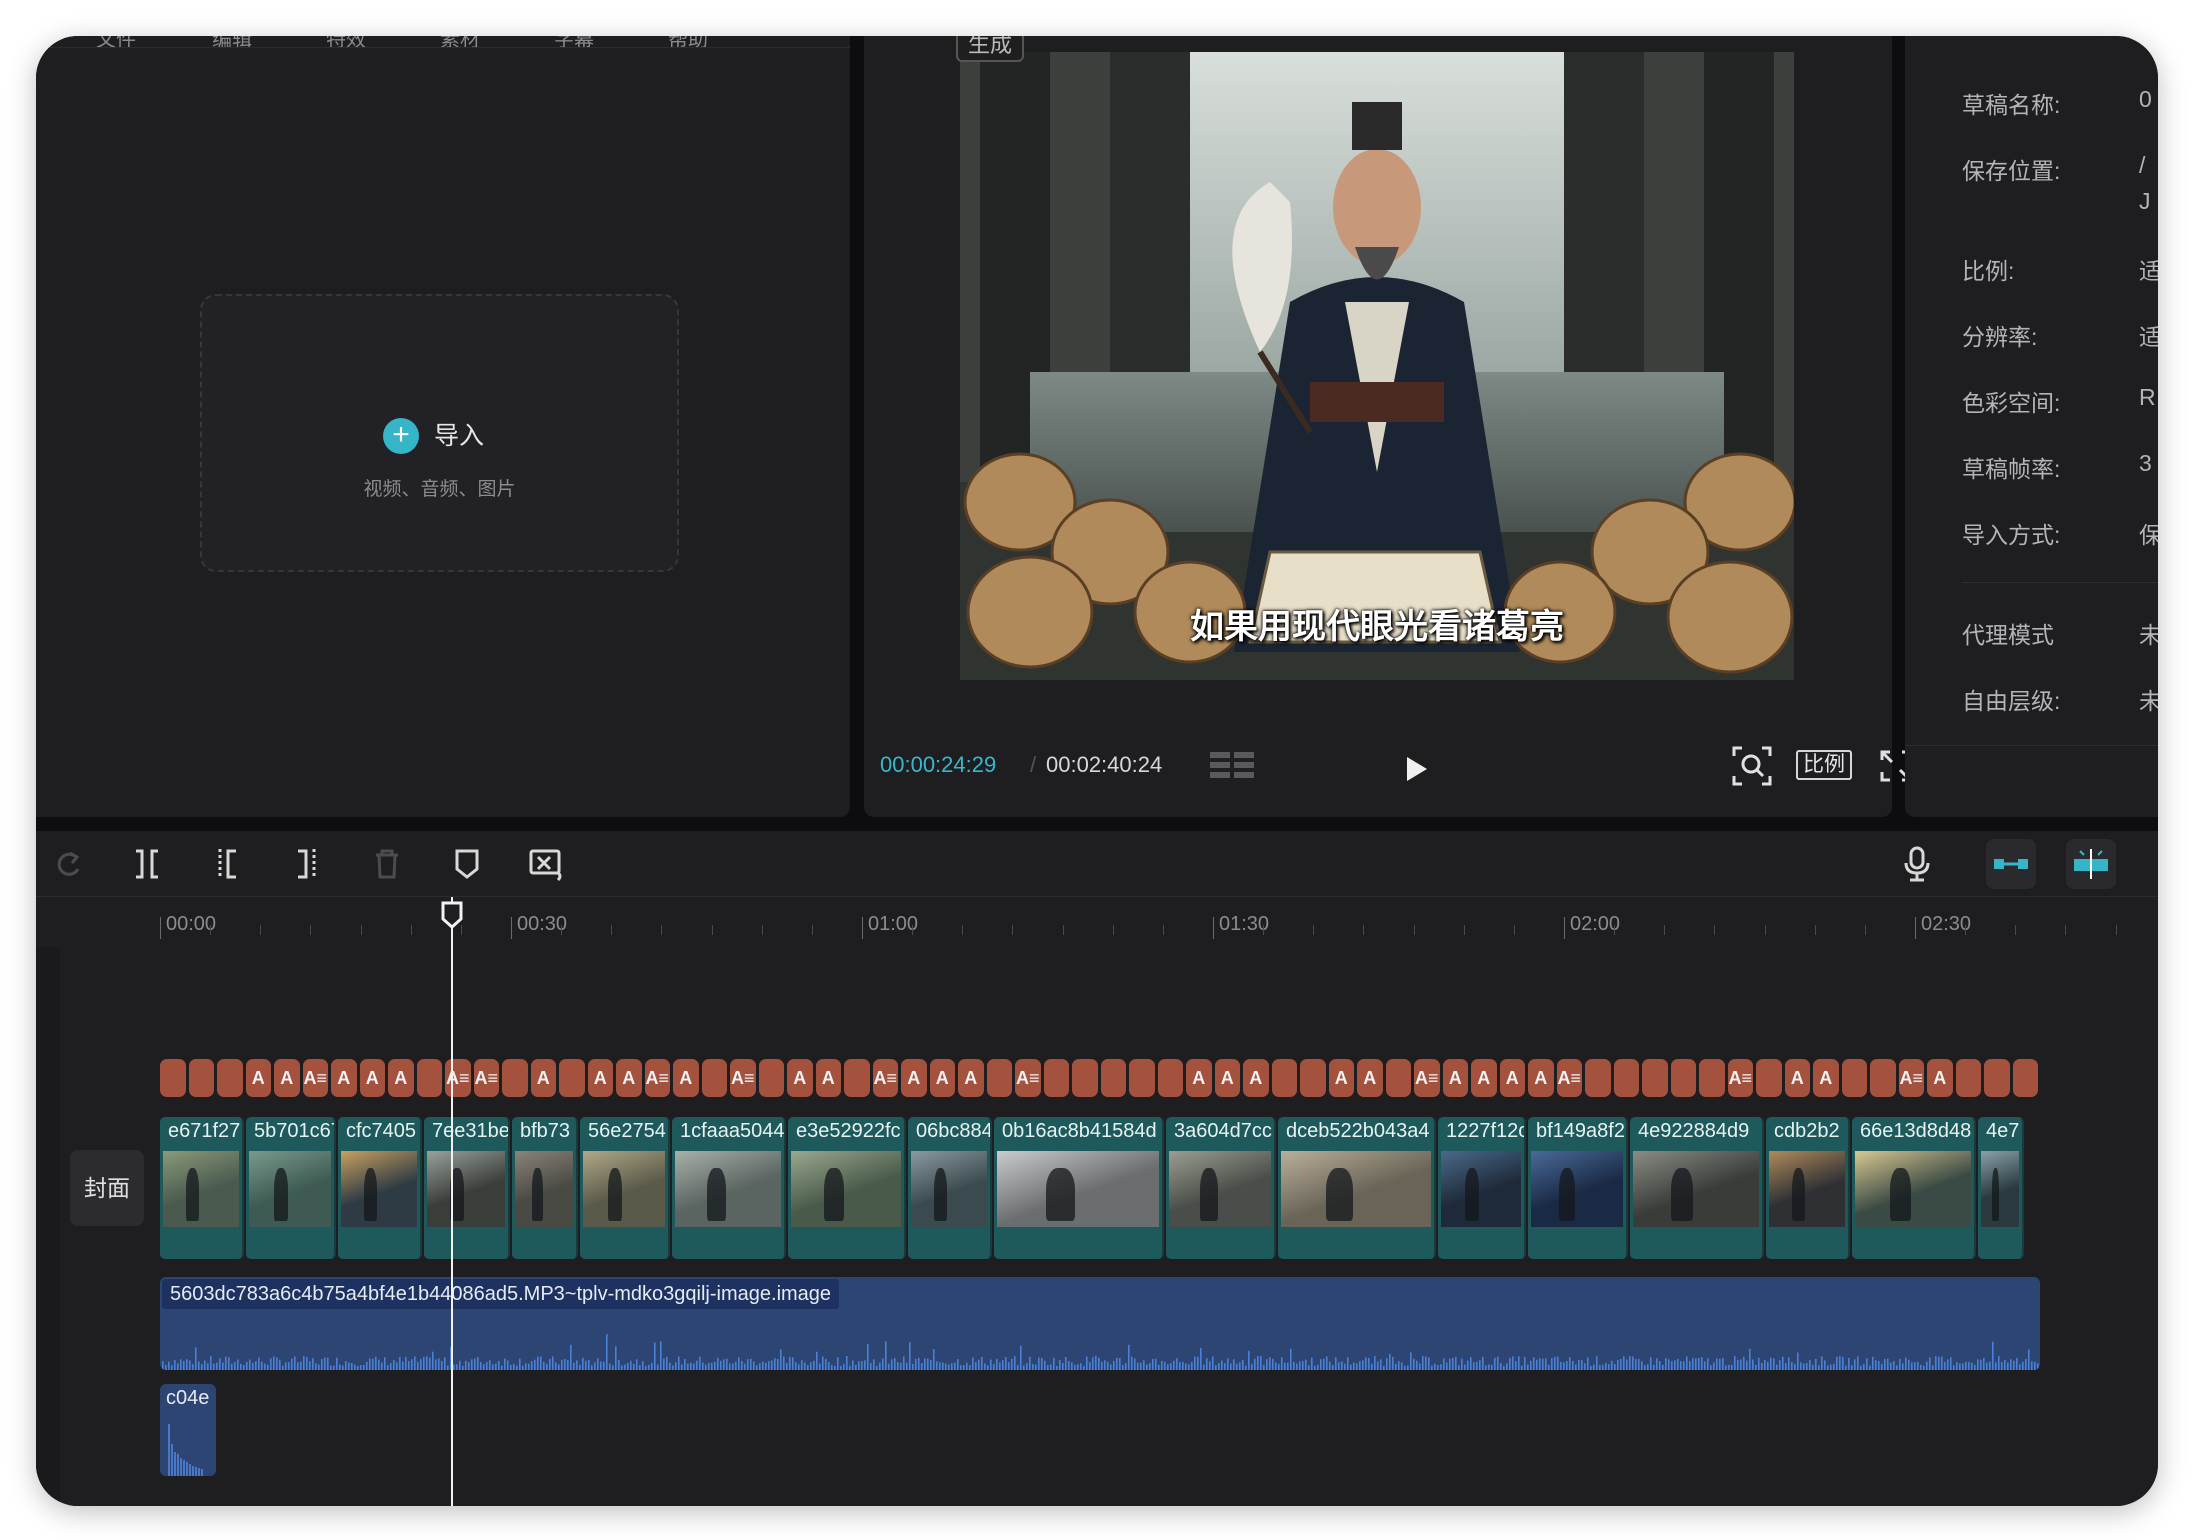  What do you see at coordinates (452, 915) in the screenshot?
I see `playhead-handle` at bounding box center [452, 915].